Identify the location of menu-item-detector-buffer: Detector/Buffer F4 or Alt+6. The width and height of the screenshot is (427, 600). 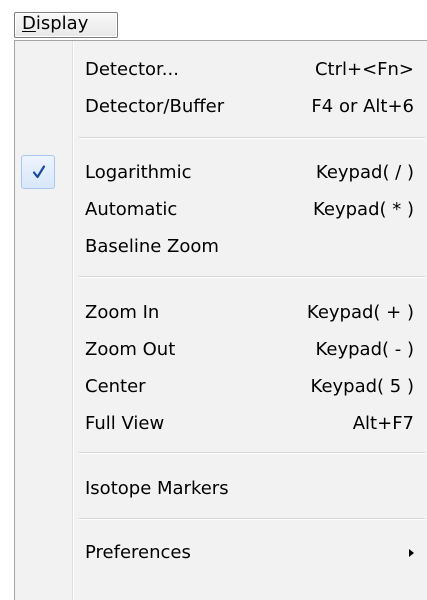
(221, 106).